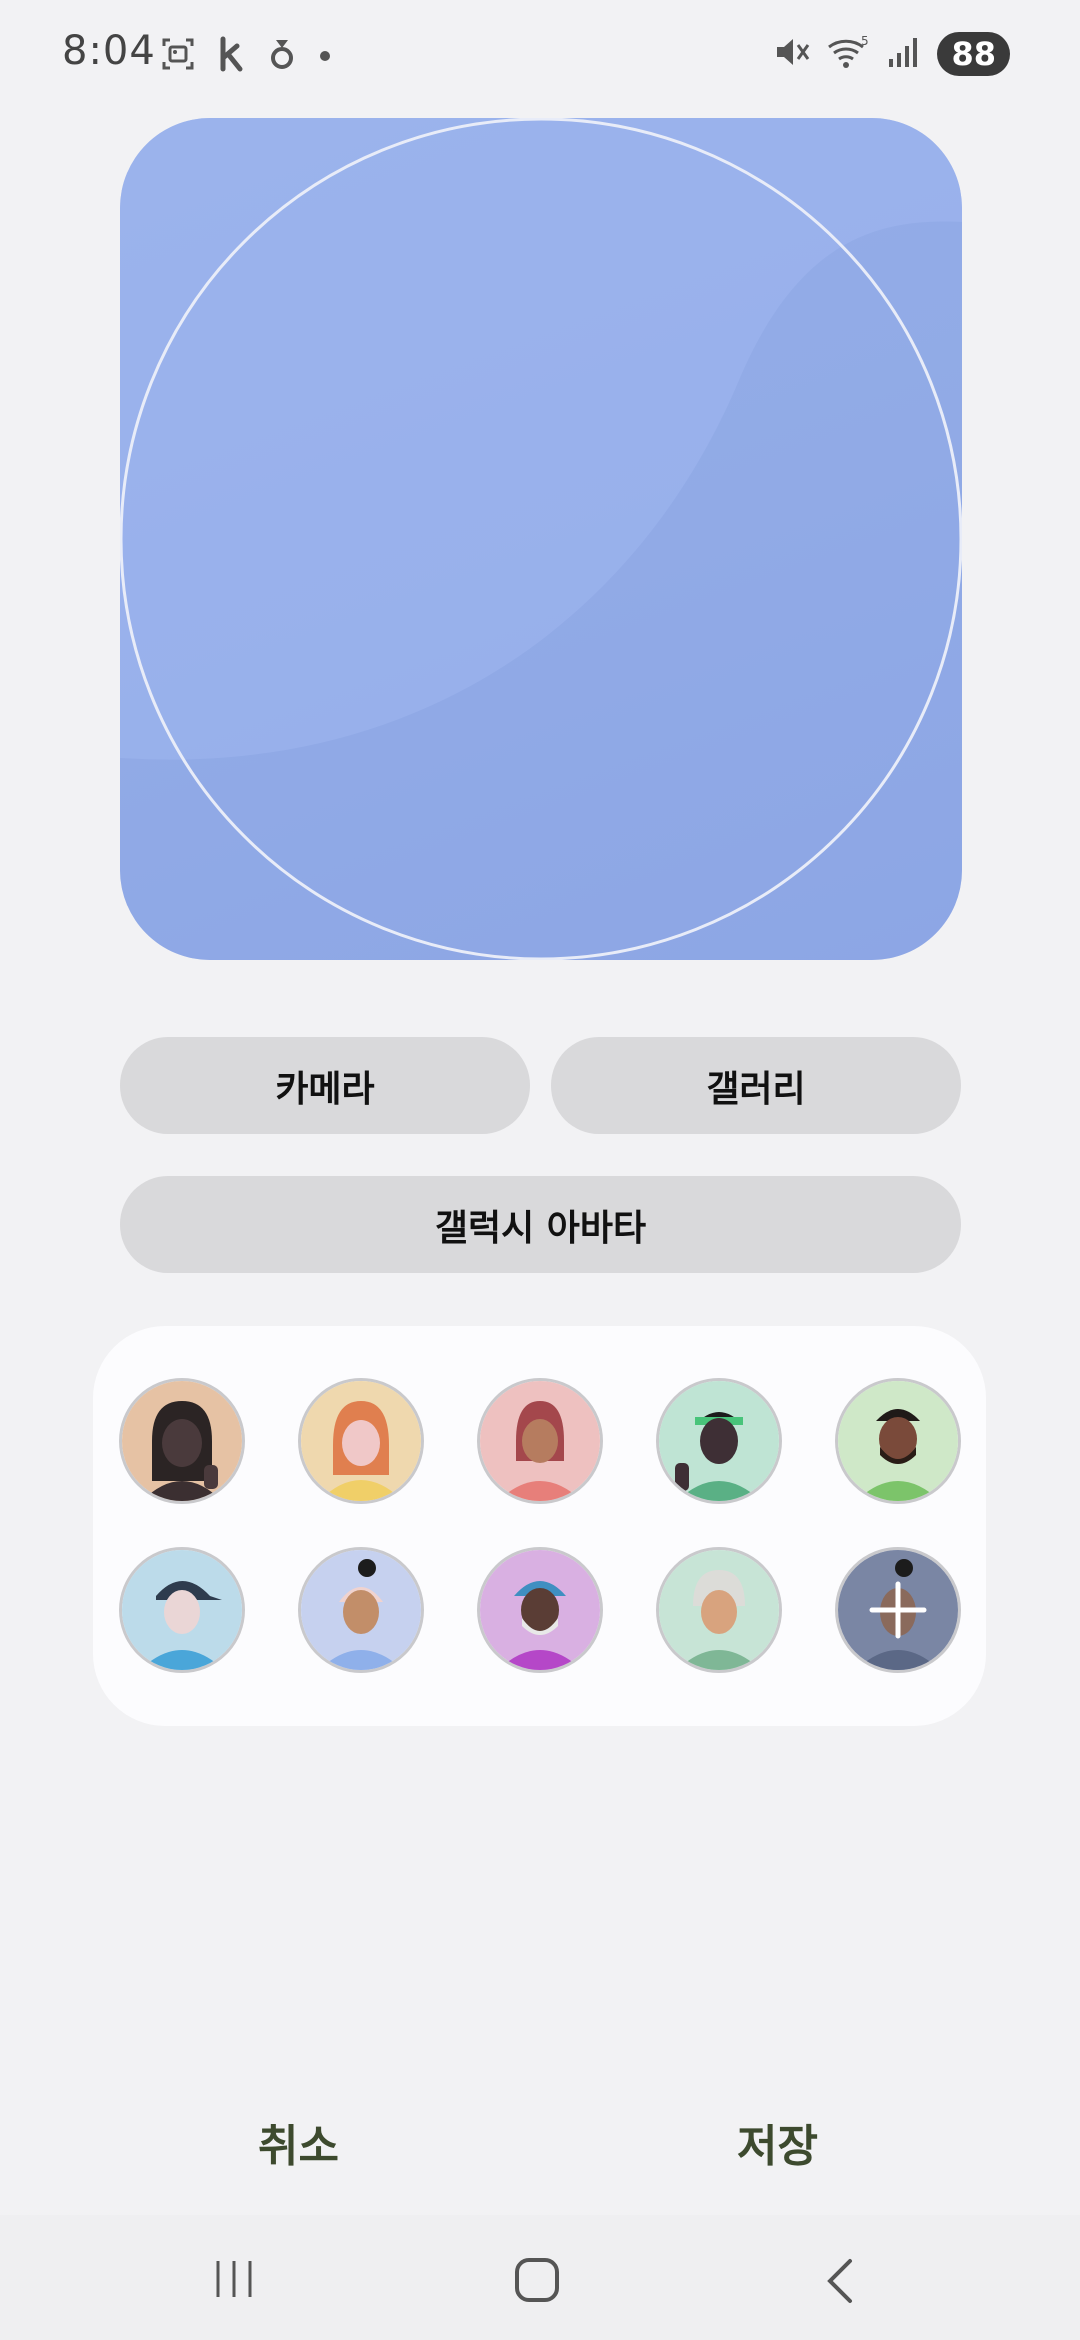 Image resolution: width=1080 pixels, height=2340 pixels. What do you see at coordinates (537, 2282) in the screenshot?
I see `home-icon` at bounding box center [537, 2282].